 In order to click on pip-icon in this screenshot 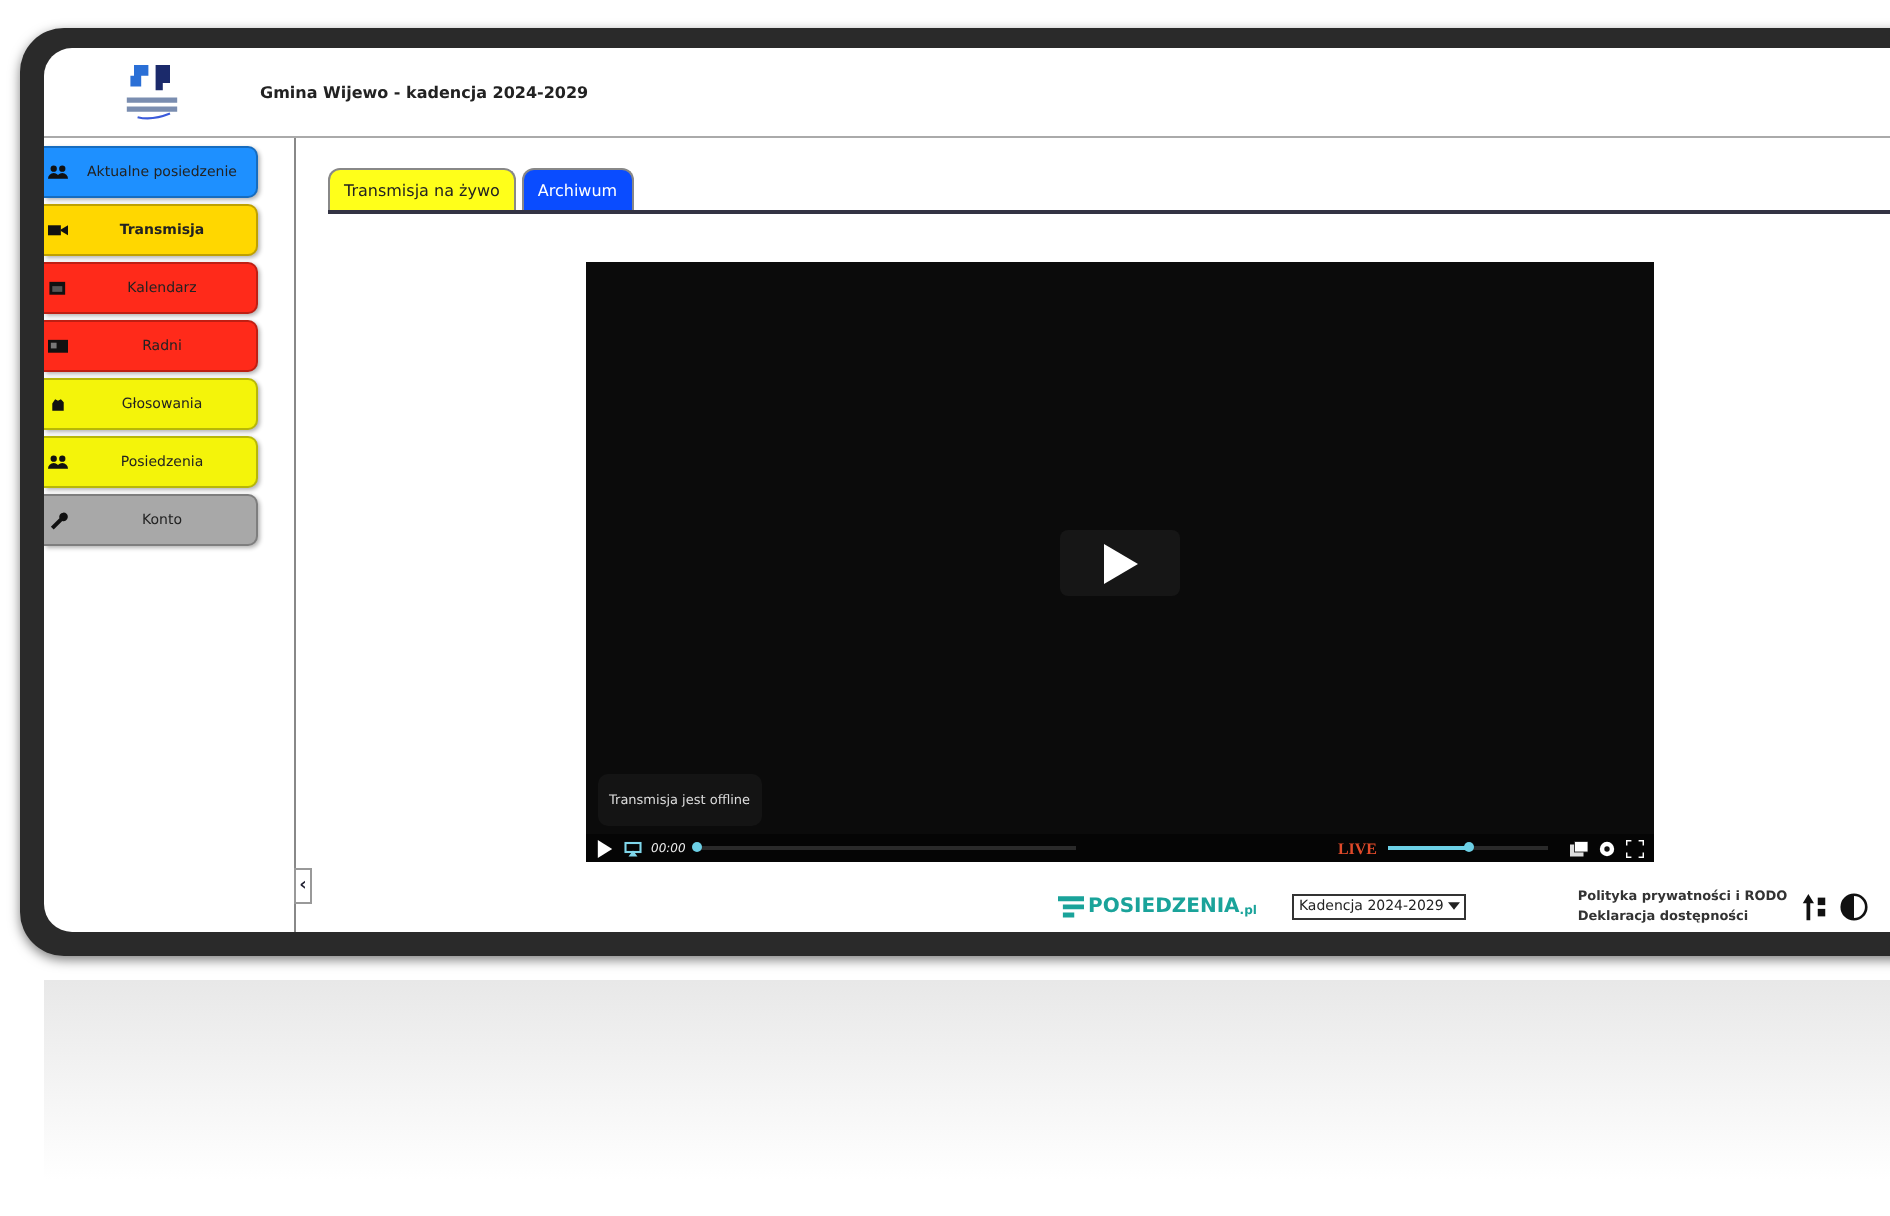, I will do `click(1578, 848)`.